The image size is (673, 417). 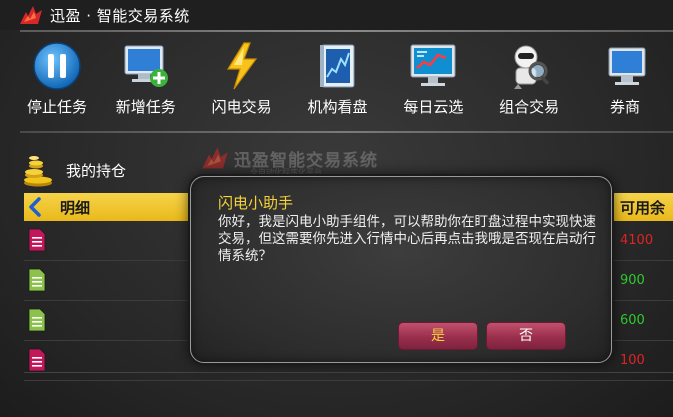 I want to click on chart-book-icon, so click(x=336, y=66).